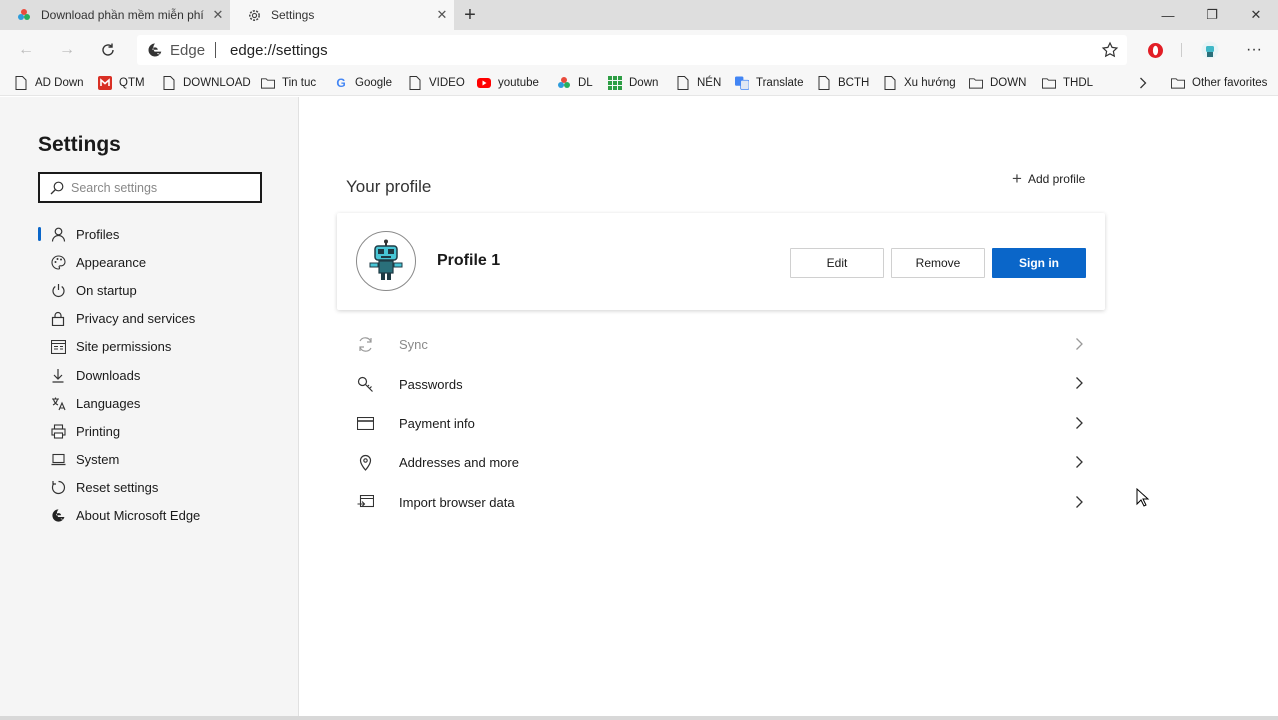 This screenshot has width=1278, height=720. What do you see at coordinates (121, 83) in the screenshot?
I see `favorite-item: QTM` at bounding box center [121, 83].